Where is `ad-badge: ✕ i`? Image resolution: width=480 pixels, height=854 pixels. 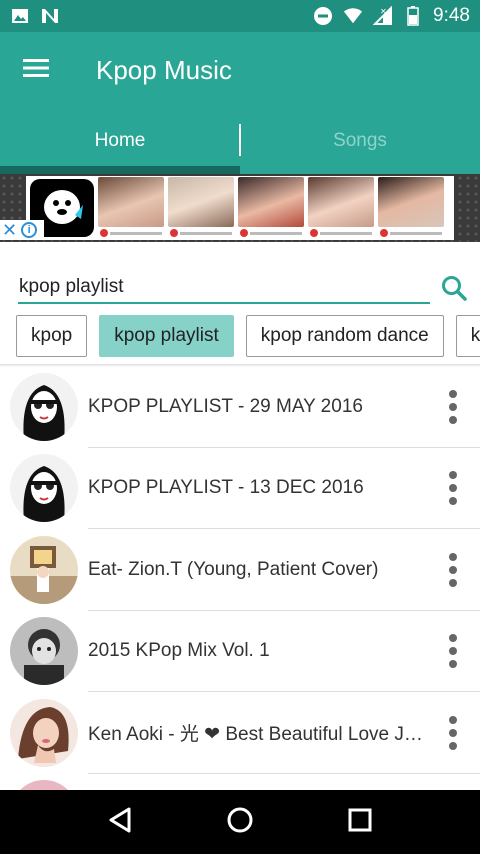 ad-badge: ✕ i is located at coordinates (22, 230).